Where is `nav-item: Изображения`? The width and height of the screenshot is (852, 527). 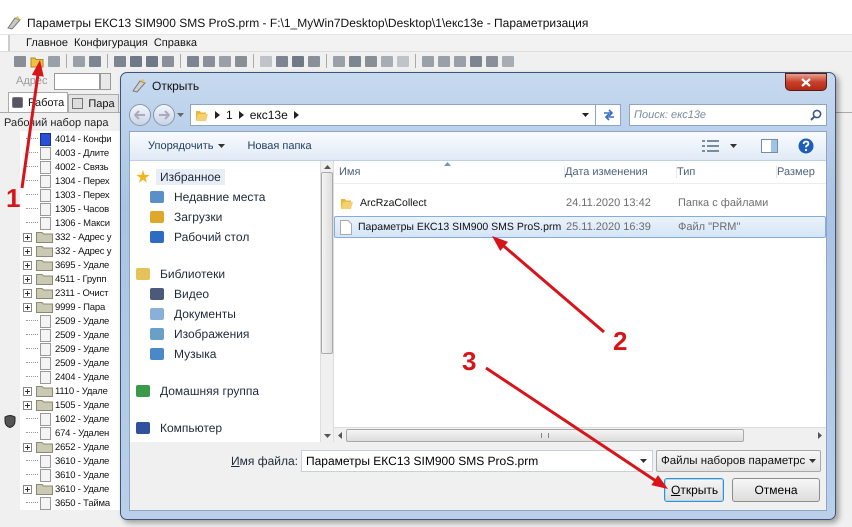 nav-item: Изображения is located at coordinates (212, 334).